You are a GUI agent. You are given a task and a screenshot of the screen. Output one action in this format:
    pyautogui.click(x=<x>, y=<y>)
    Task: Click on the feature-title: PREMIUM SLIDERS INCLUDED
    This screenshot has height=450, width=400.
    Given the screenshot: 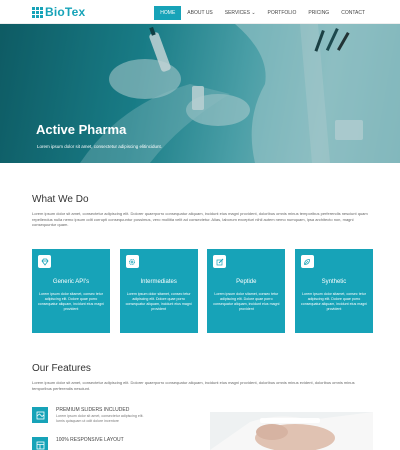 What is the action you would take?
    pyautogui.click(x=93, y=410)
    